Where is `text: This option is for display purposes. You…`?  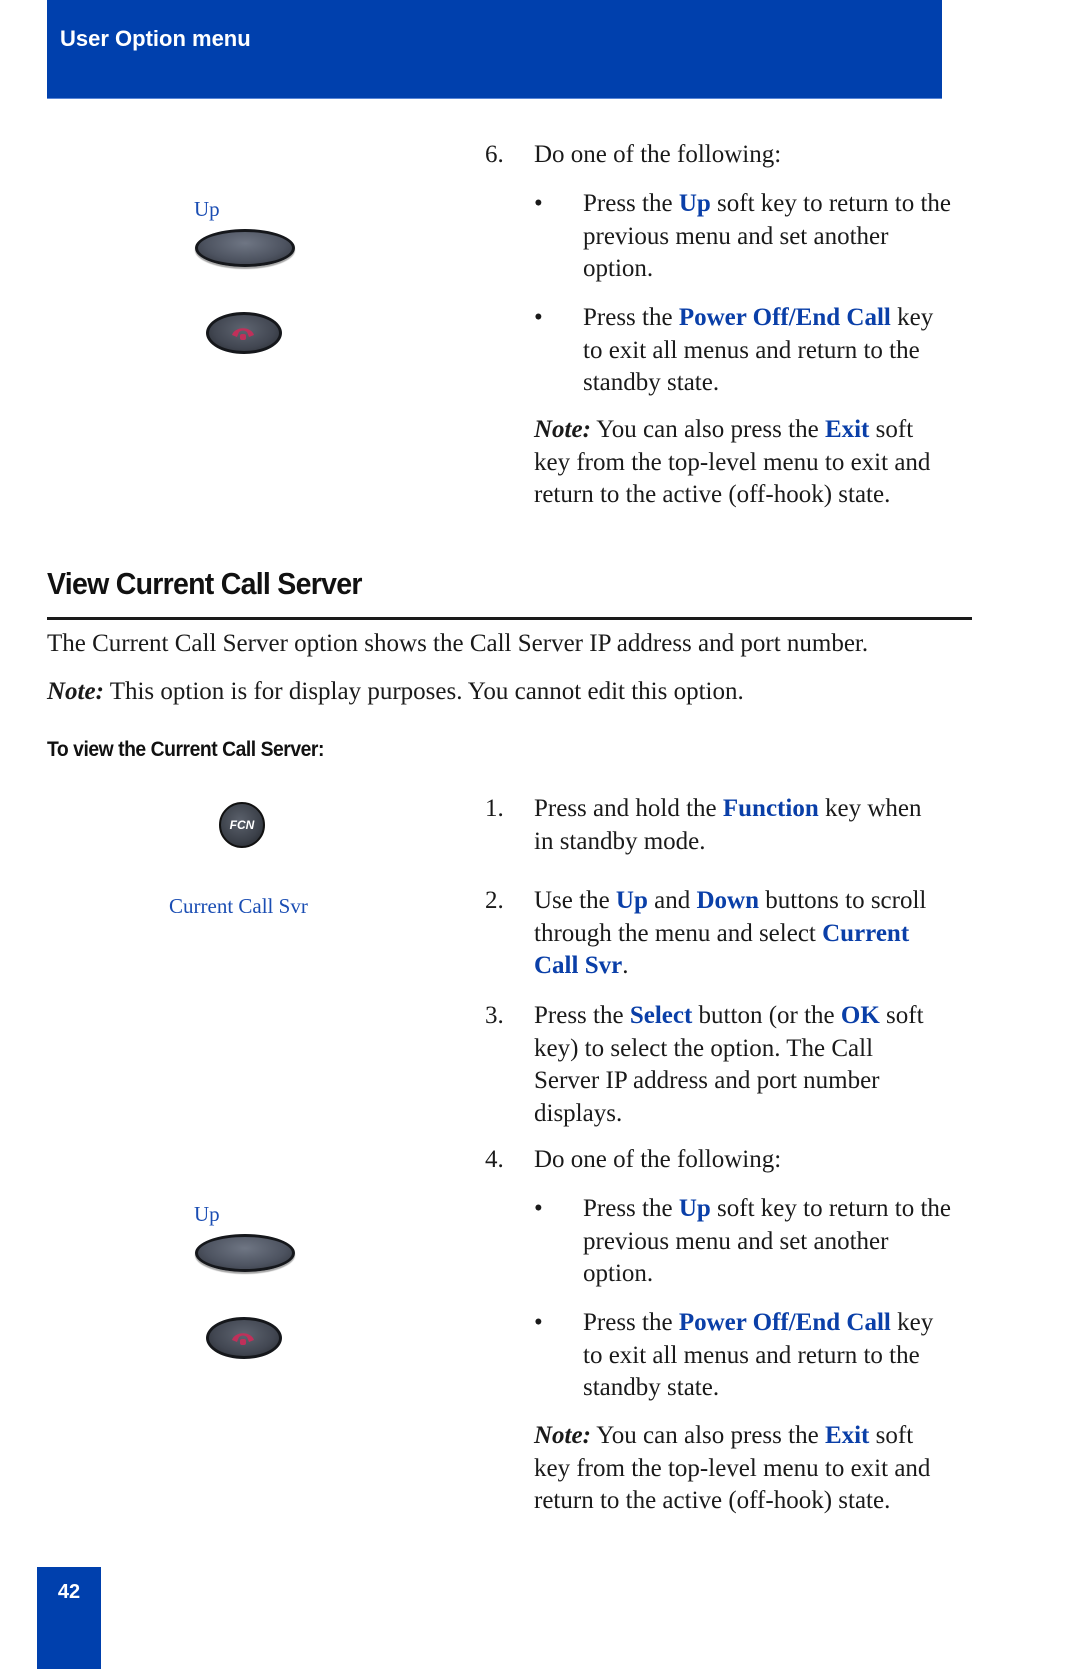 text: This option is for display purposes. You… is located at coordinates (423, 691).